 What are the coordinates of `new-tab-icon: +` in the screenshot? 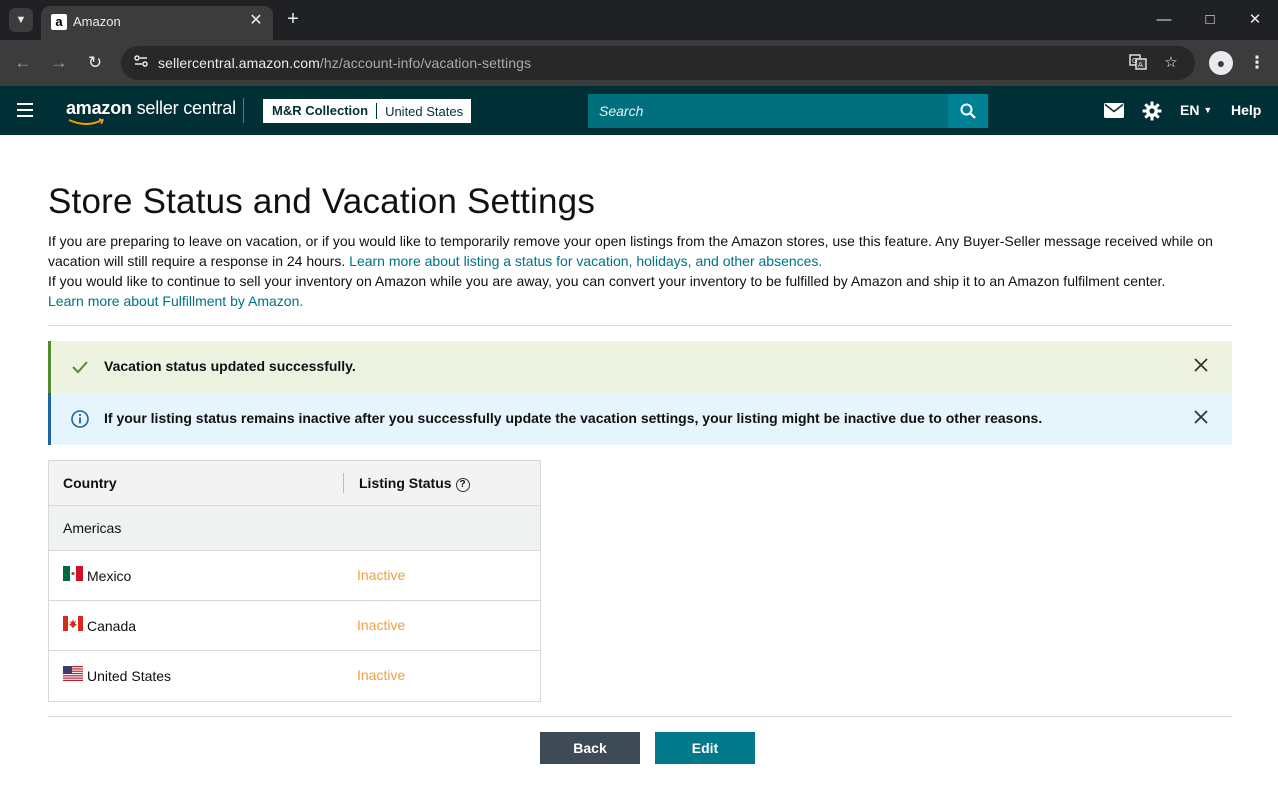 It's located at (293, 19).